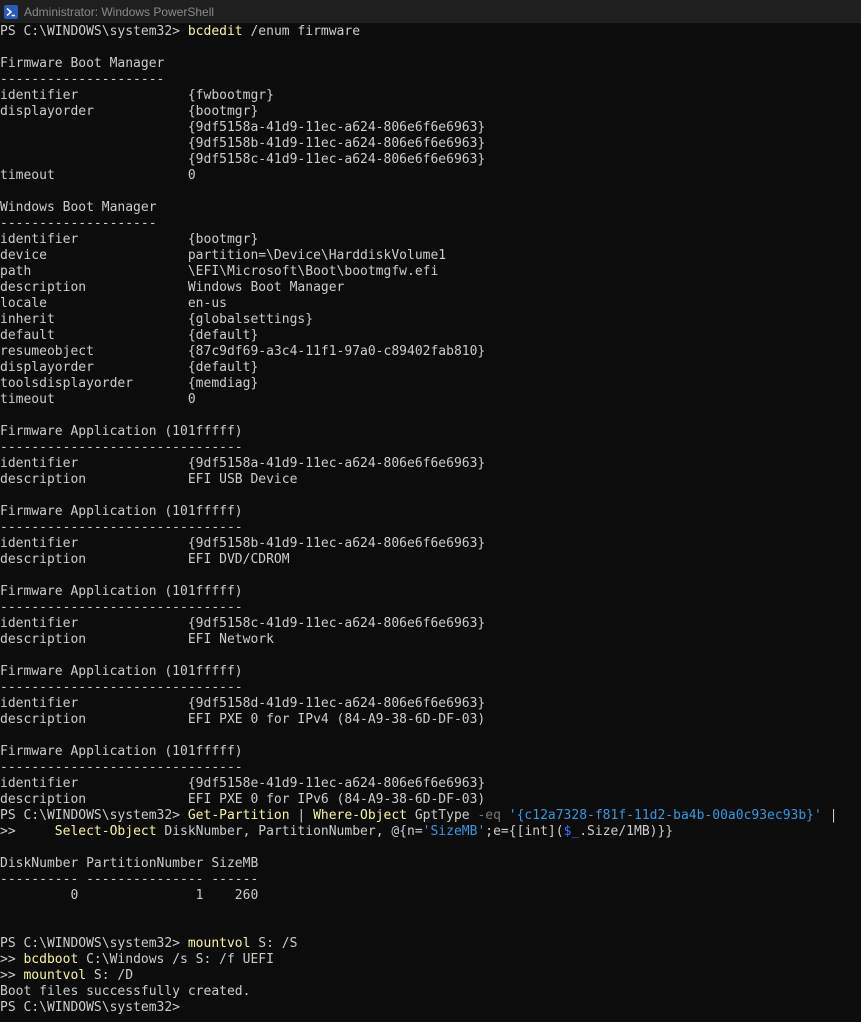 Image resolution: width=861 pixels, height=1022 pixels. I want to click on console-line: path \EFI\Microsoft\Boot\bootmgfw.efi, so click(430, 272).